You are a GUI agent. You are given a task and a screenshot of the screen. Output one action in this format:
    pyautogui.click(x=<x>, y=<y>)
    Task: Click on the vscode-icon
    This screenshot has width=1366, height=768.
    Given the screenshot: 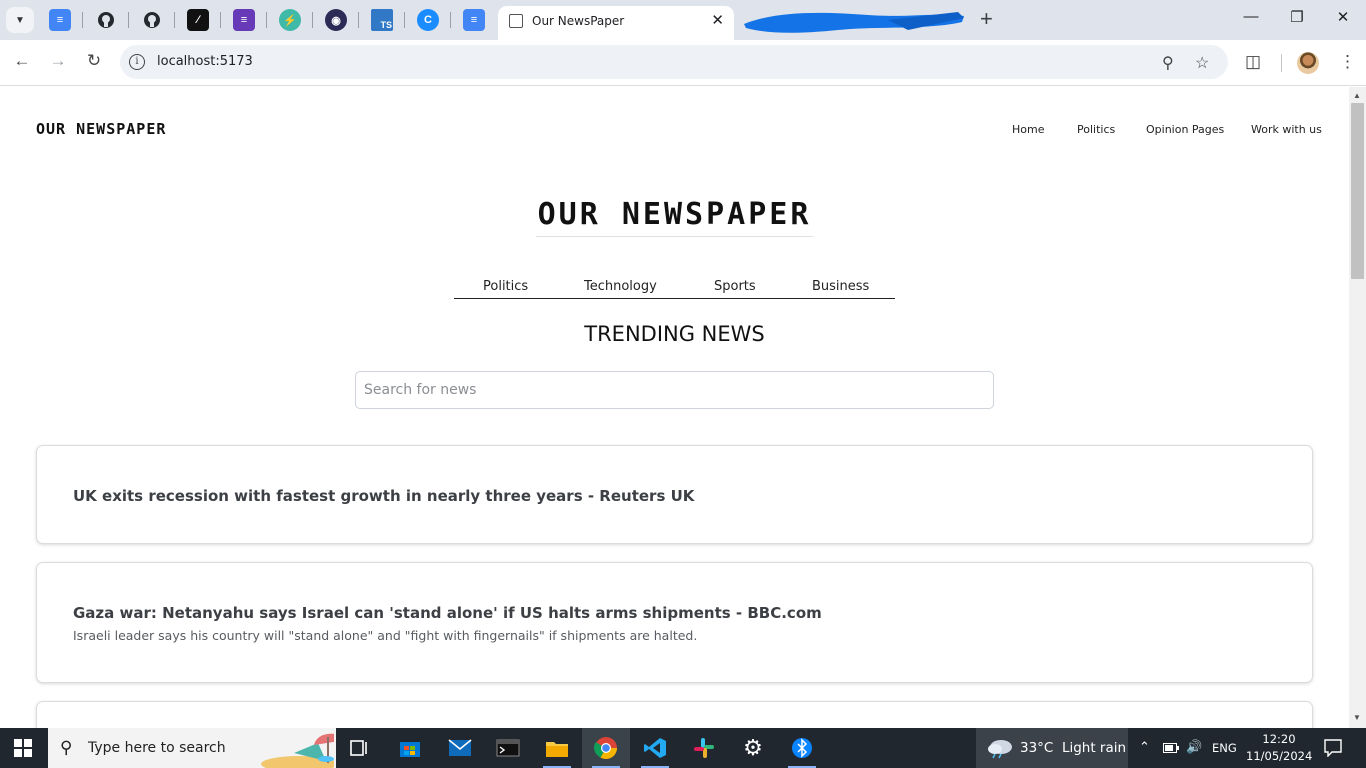 What is the action you would take?
    pyautogui.click(x=655, y=748)
    